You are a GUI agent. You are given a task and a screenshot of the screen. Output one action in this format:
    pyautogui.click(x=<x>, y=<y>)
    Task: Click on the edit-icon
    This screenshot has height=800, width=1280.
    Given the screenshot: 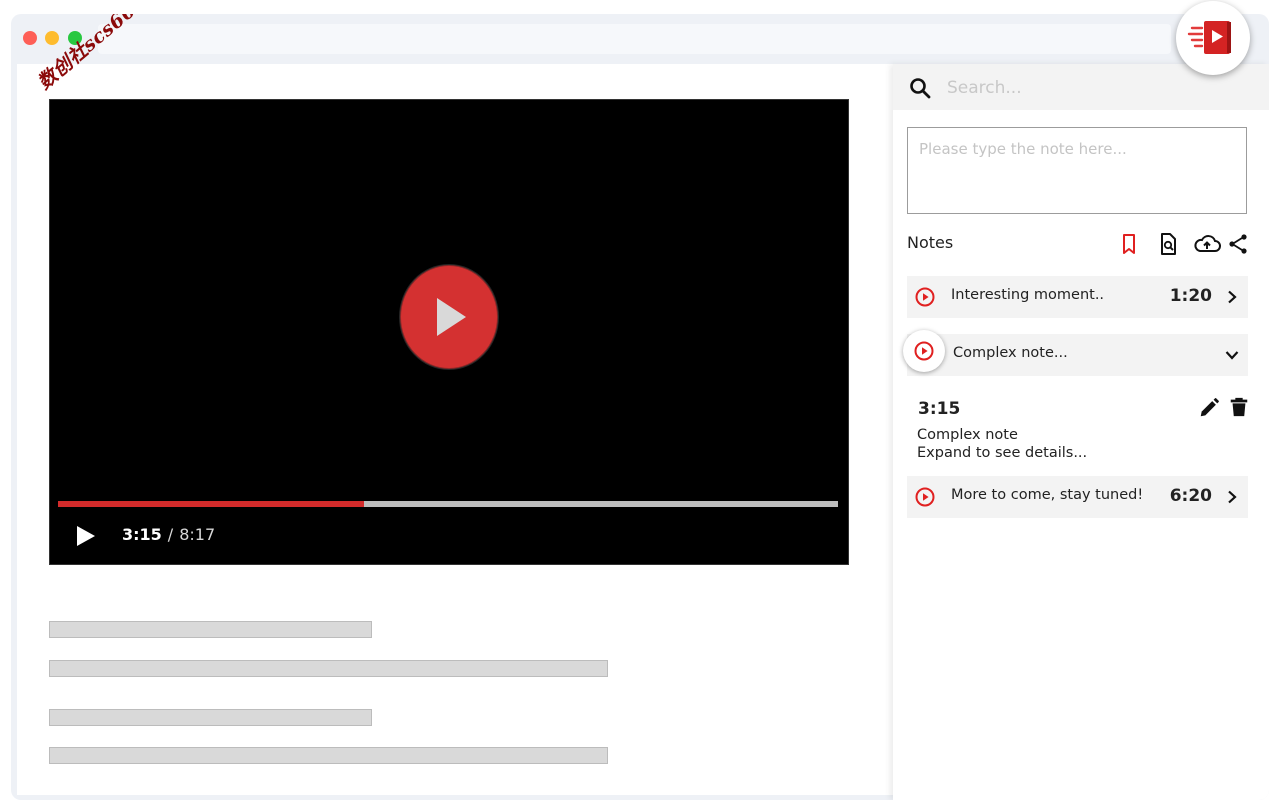 What is the action you would take?
    pyautogui.click(x=1209, y=408)
    